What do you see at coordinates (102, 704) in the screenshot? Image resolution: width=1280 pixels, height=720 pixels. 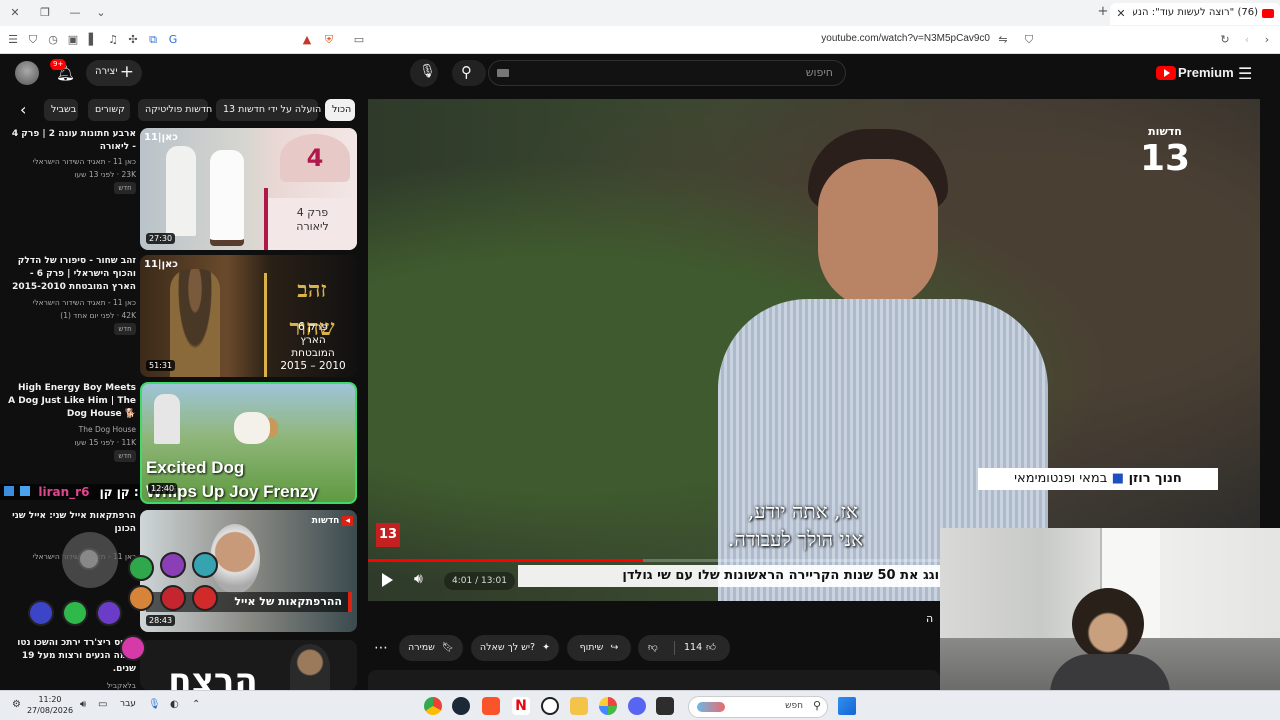 I see `display-tray-icon: ▭` at bounding box center [102, 704].